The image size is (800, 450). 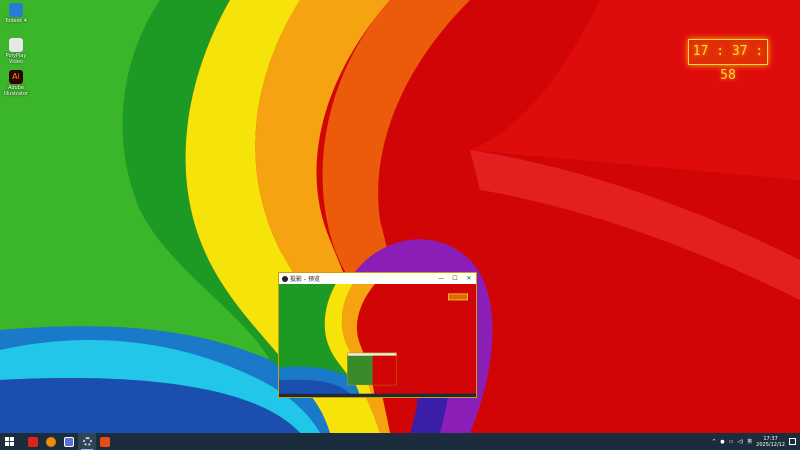 What do you see at coordinates (441, 278) in the screenshot?
I see `minimize-button: —` at bounding box center [441, 278].